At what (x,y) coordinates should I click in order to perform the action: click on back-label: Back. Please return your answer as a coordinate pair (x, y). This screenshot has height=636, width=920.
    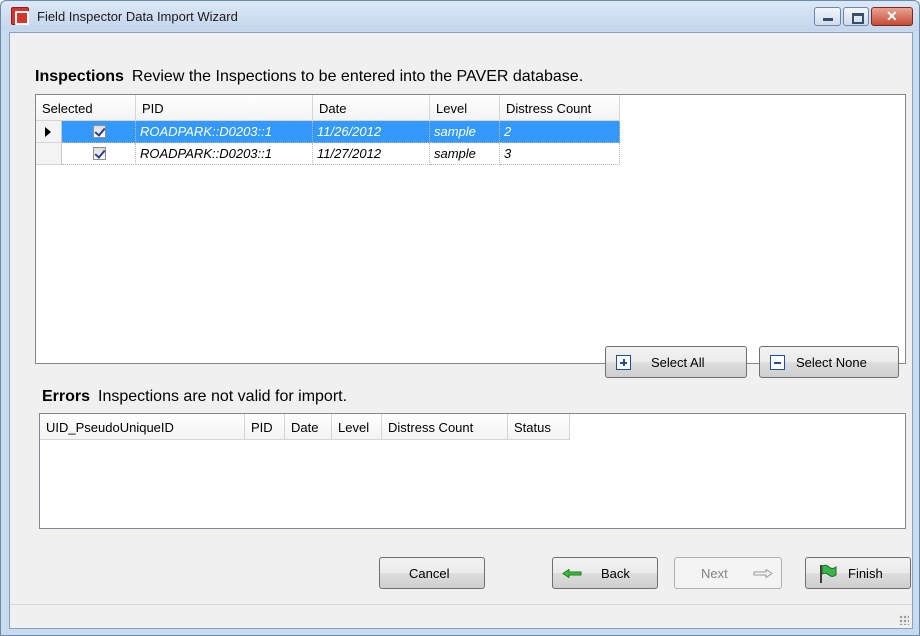
    Looking at the image, I should click on (615, 573).